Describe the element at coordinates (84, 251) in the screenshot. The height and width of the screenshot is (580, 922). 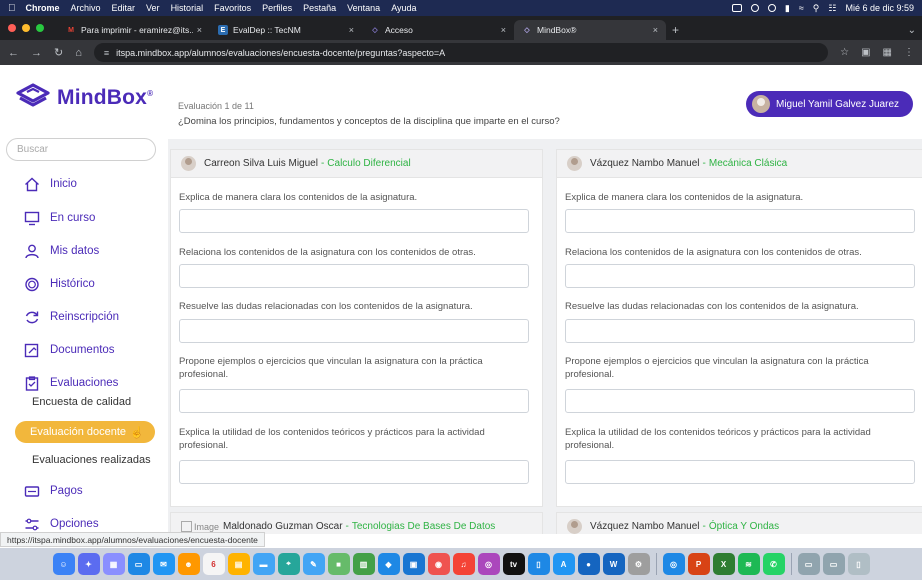
I see `sidebar-item-mis-datos: Mis datos` at that location.